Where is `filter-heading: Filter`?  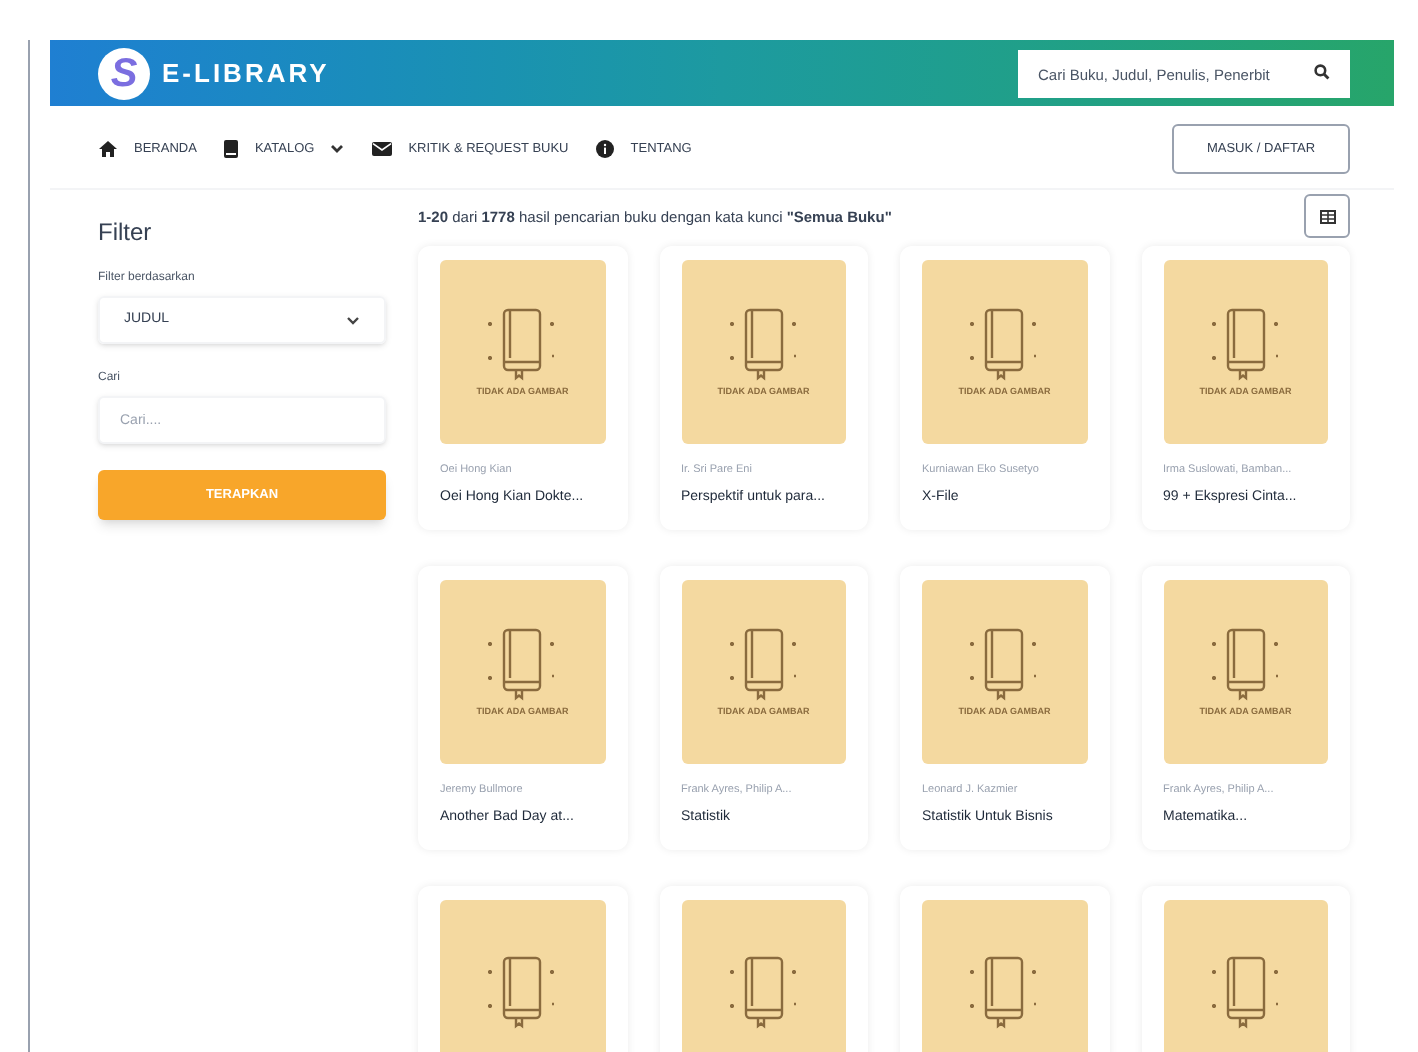
filter-heading: Filter is located at coordinates (126, 233).